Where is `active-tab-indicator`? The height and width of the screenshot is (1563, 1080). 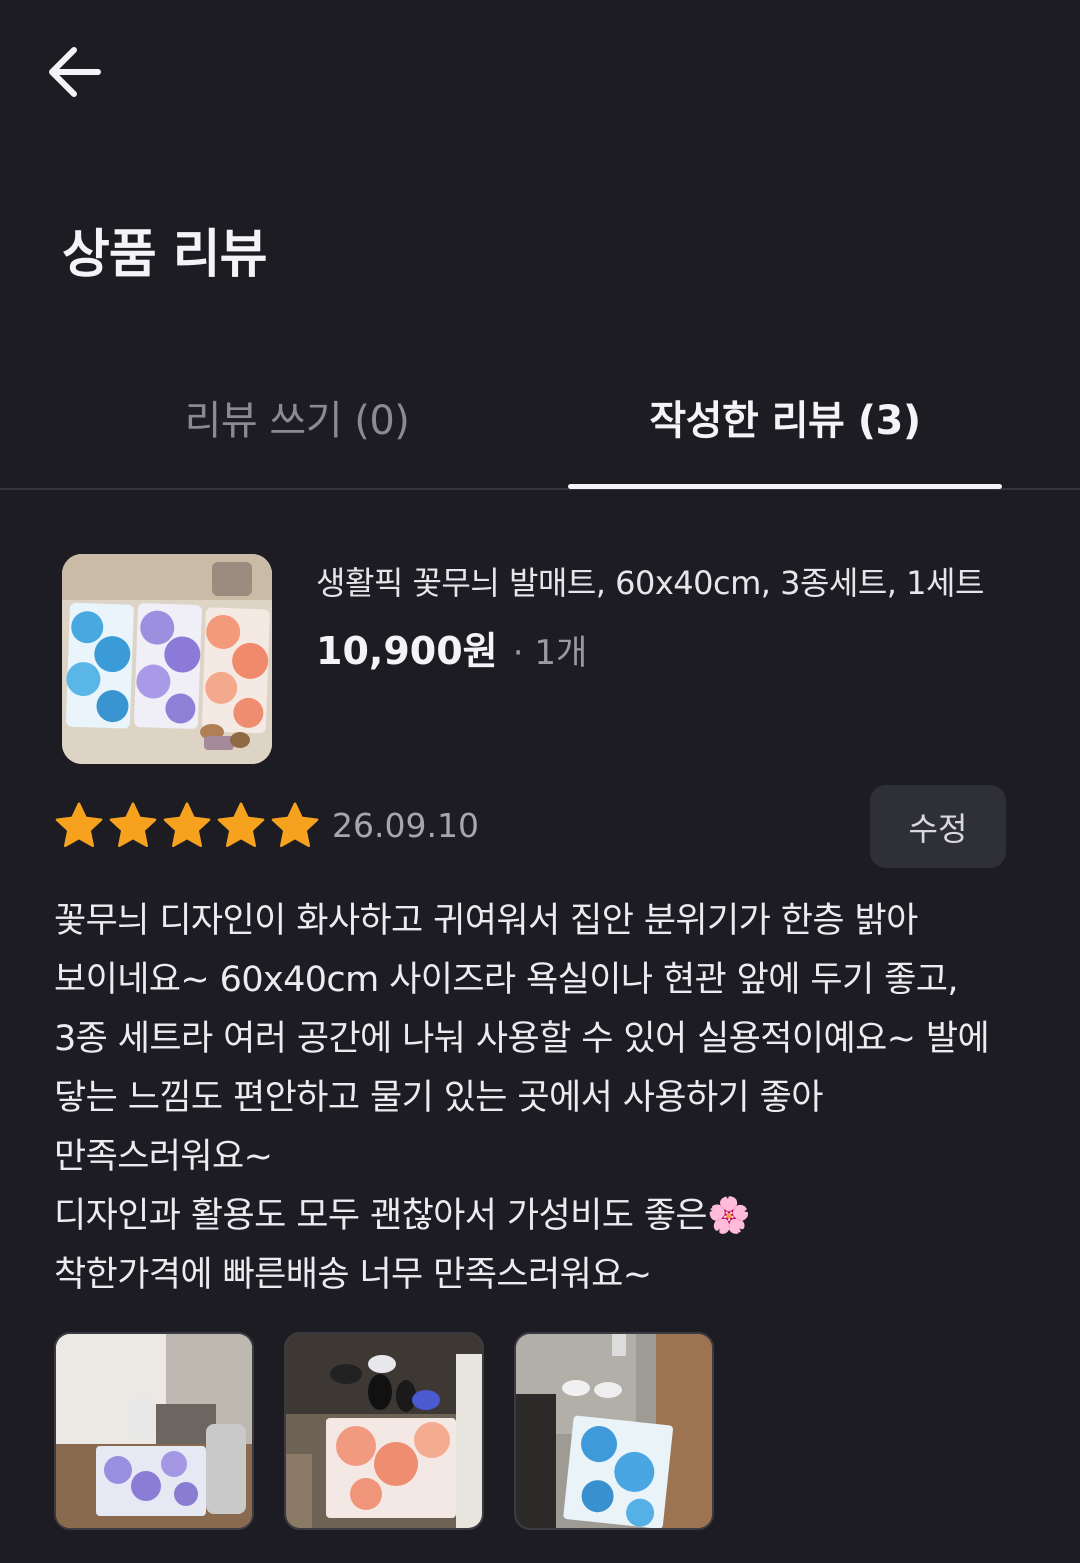
active-tab-indicator is located at coordinates (785, 486).